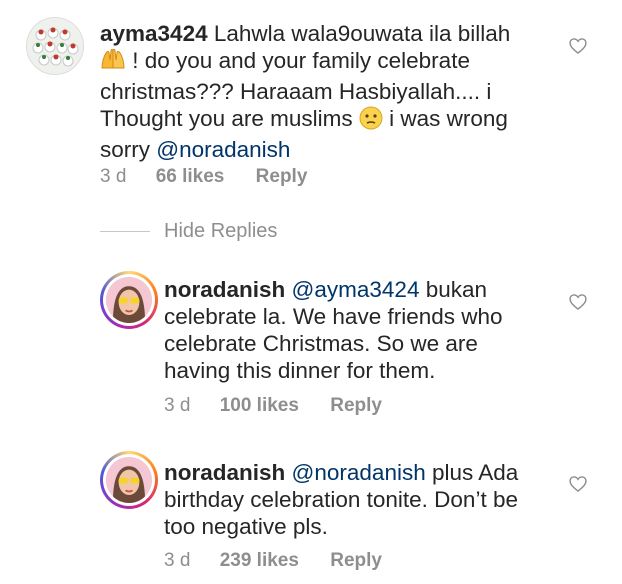 The width and height of the screenshot is (622, 584). What do you see at coordinates (356, 289) in the screenshot?
I see `mention-link: @ayma3424` at bounding box center [356, 289].